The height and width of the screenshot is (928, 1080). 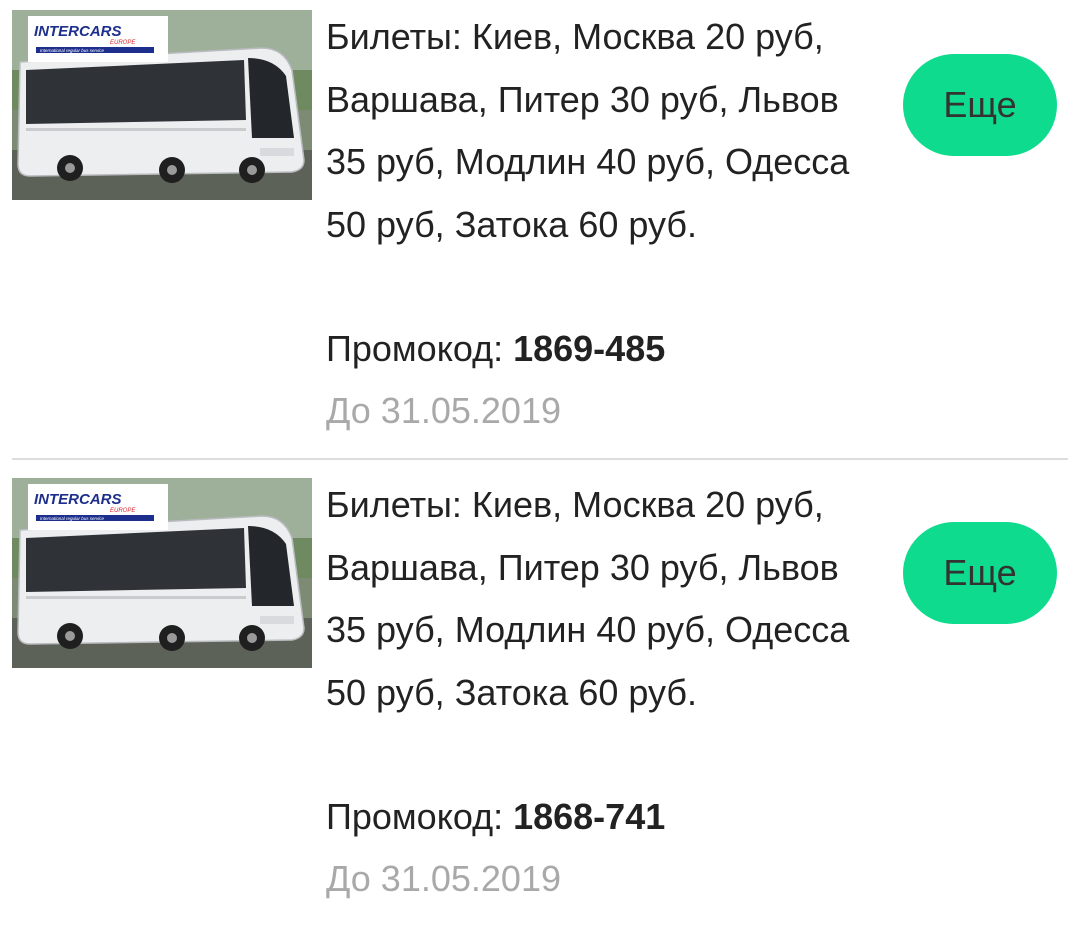 I want to click on promo-line: Промокод: 1869-485, so click(x=495, y=349).